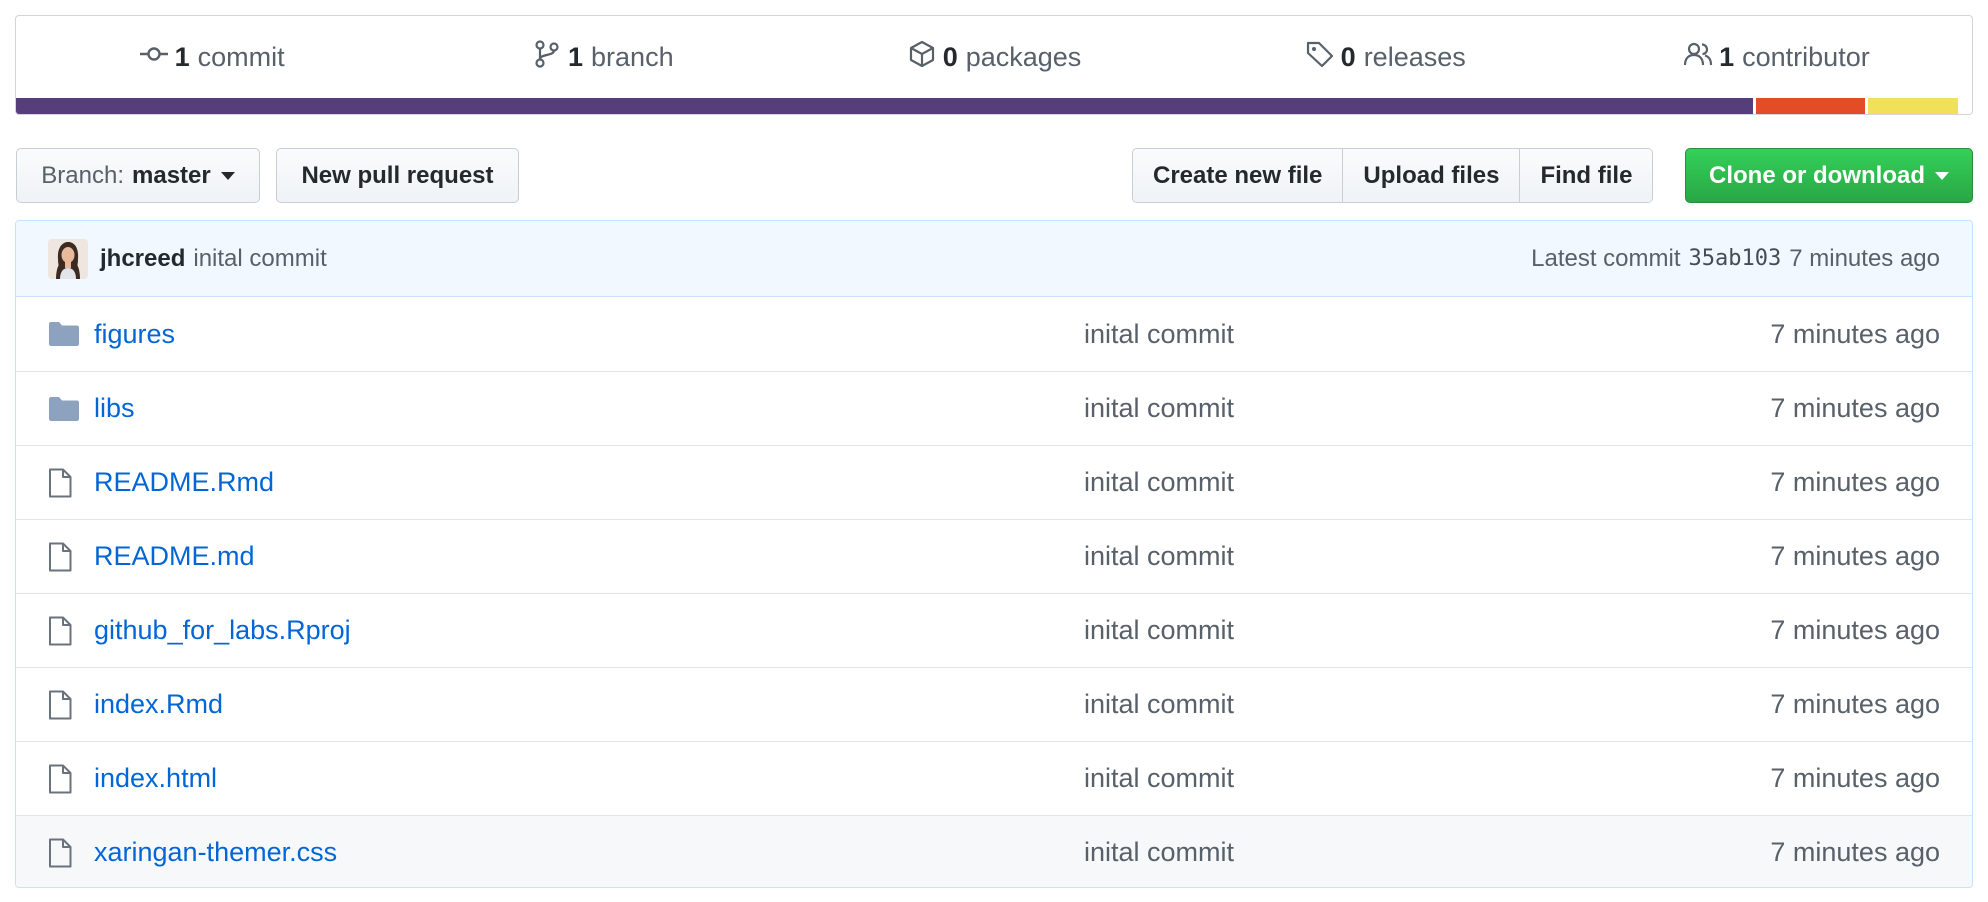  What do you see at coordinates (1817, 175) in the screenshot?
I see `clone-or-download-label: Clone or download` at bounding box center [1817, 175].